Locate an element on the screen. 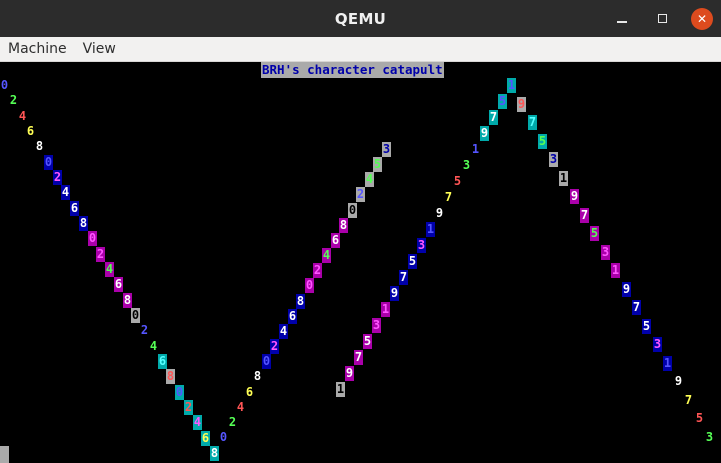  close-icon: ✕ is located at coordinates (702, 18).